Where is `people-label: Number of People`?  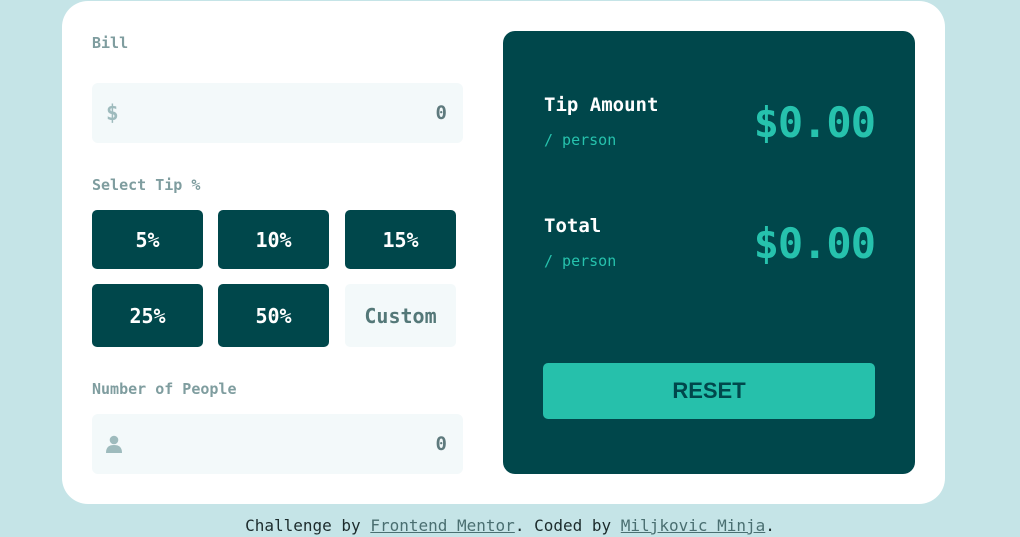 people-label: Number of People is located at coordinates (164, 389).